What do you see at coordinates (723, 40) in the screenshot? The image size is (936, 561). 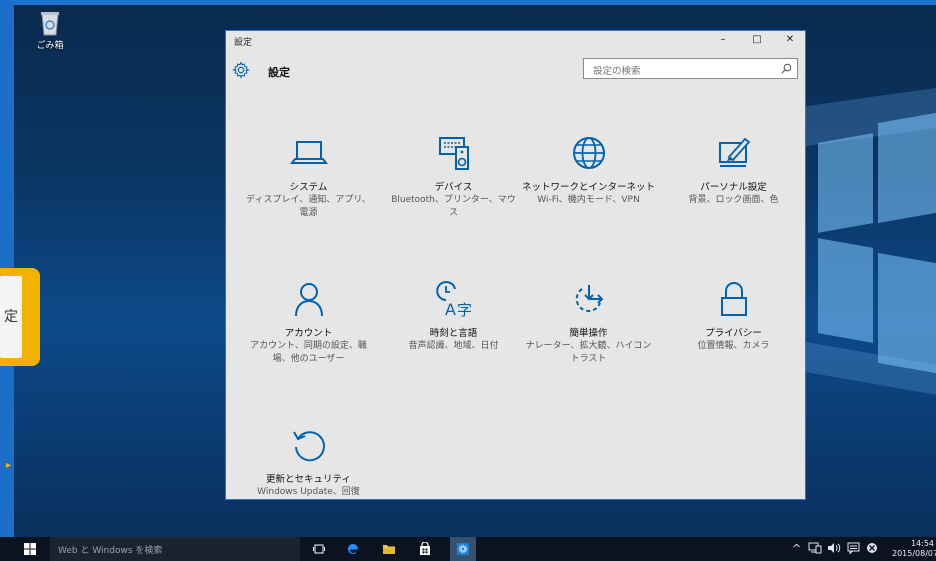 I see `minimize-button: –` at bounding box center [723, 40].